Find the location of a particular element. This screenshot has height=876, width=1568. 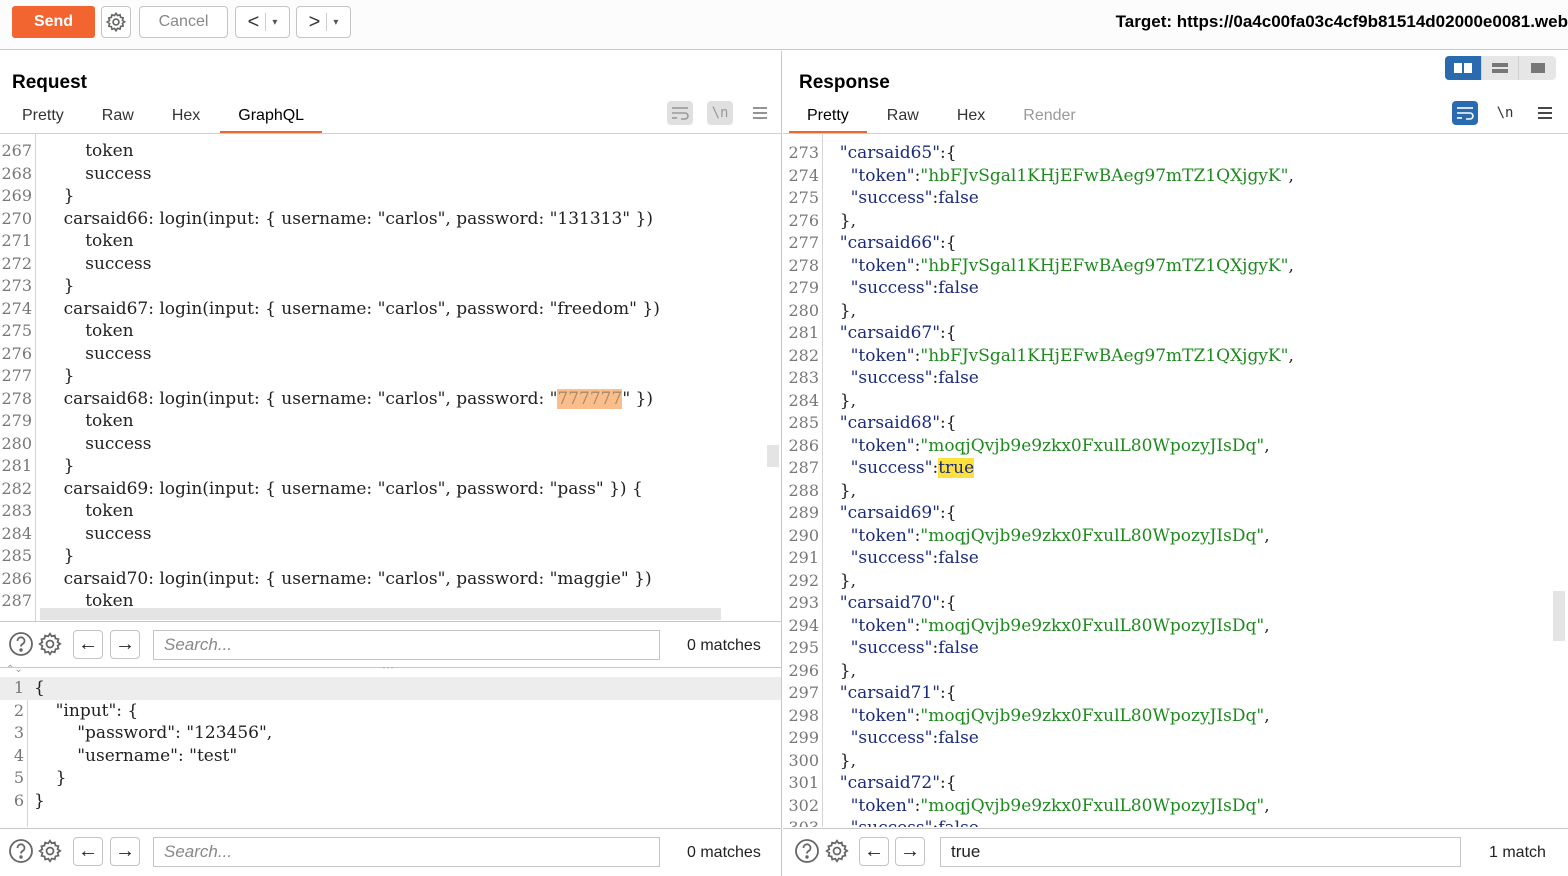

response-search-input is located at coordinates (1200, 852).